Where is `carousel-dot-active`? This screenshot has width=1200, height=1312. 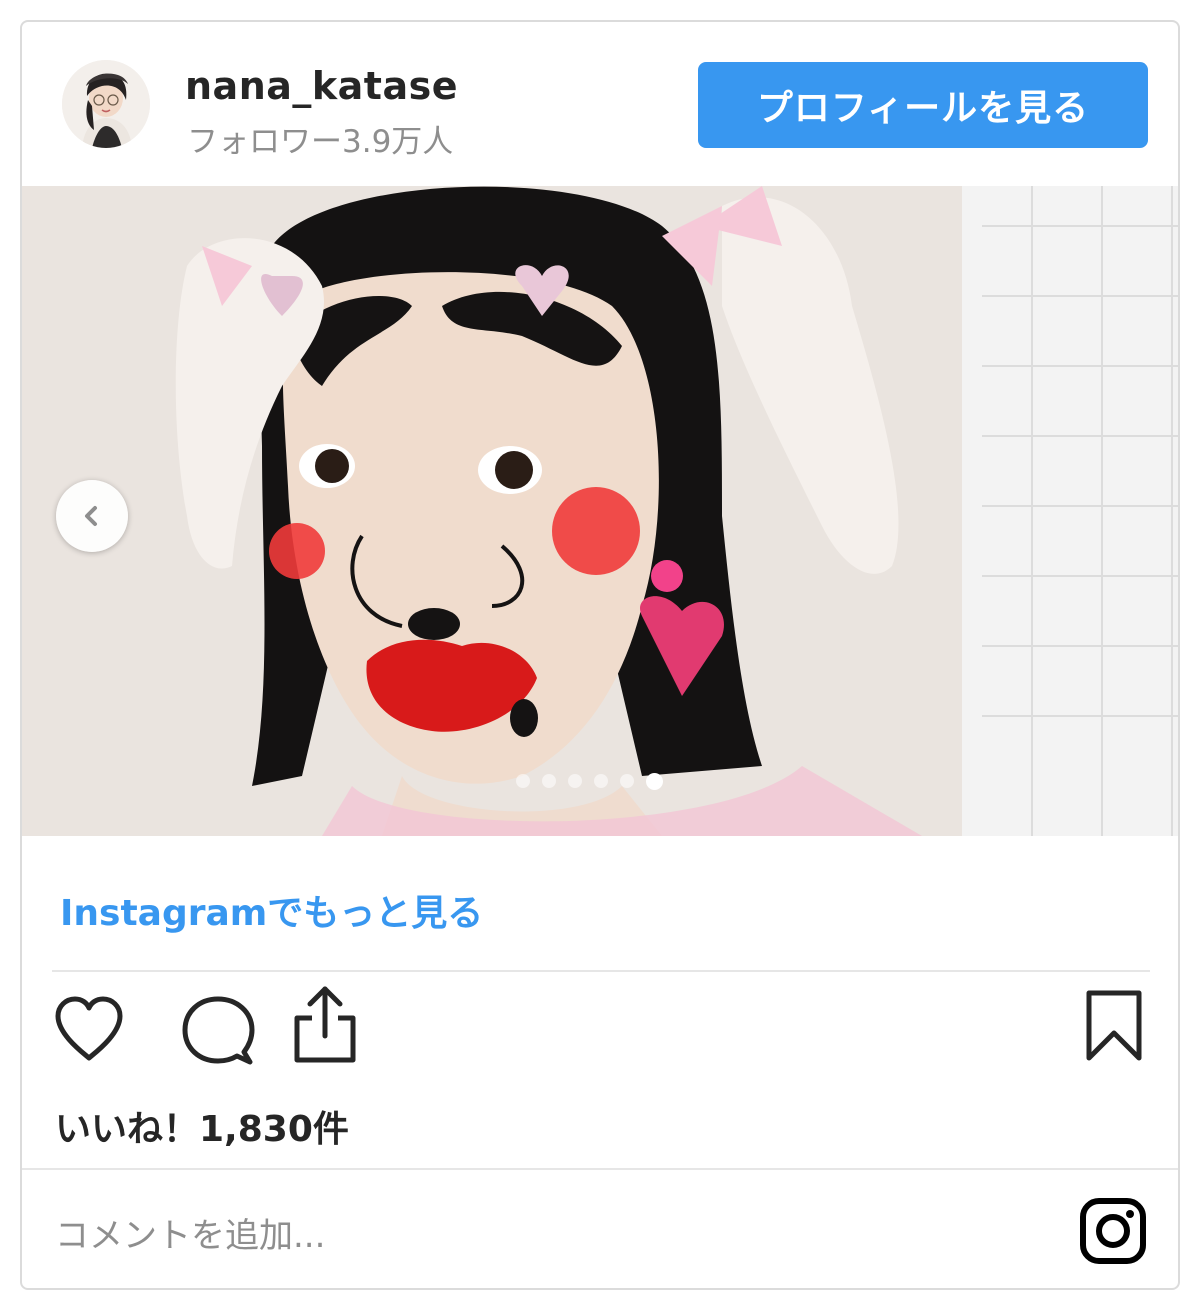 carousel-dot-active is located at coordinates (654, 781).